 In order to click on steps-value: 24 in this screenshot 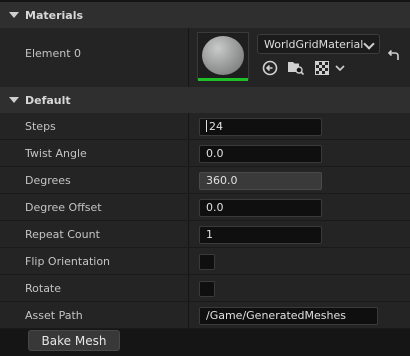, I will do `click(216, 126)`.